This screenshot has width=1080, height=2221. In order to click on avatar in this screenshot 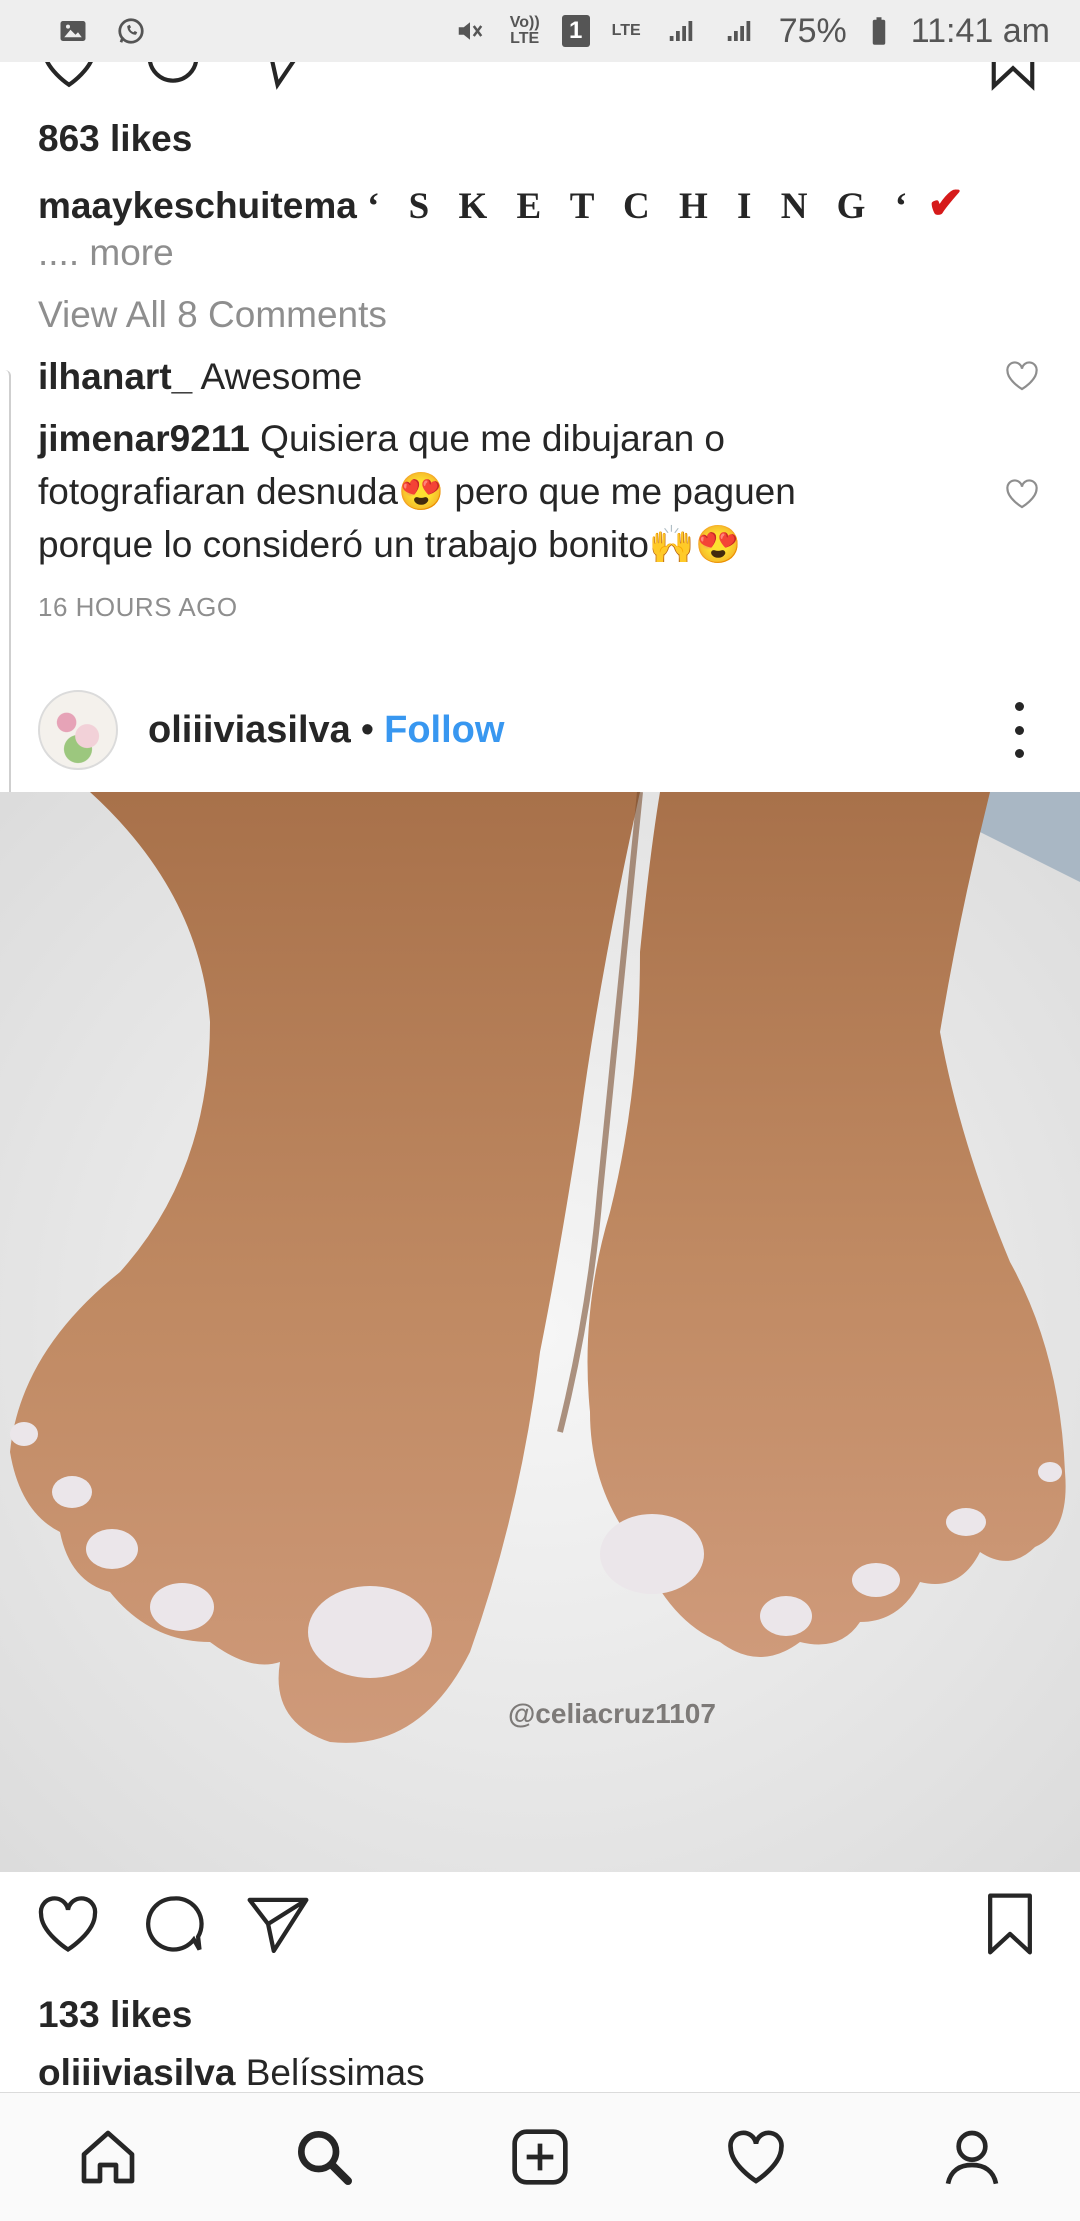, I will do `click(78, 730)`.